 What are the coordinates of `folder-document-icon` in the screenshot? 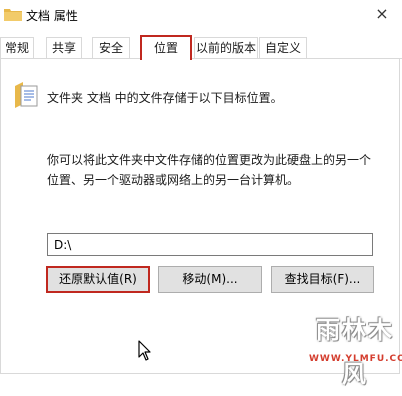 It's located at (26, 95).